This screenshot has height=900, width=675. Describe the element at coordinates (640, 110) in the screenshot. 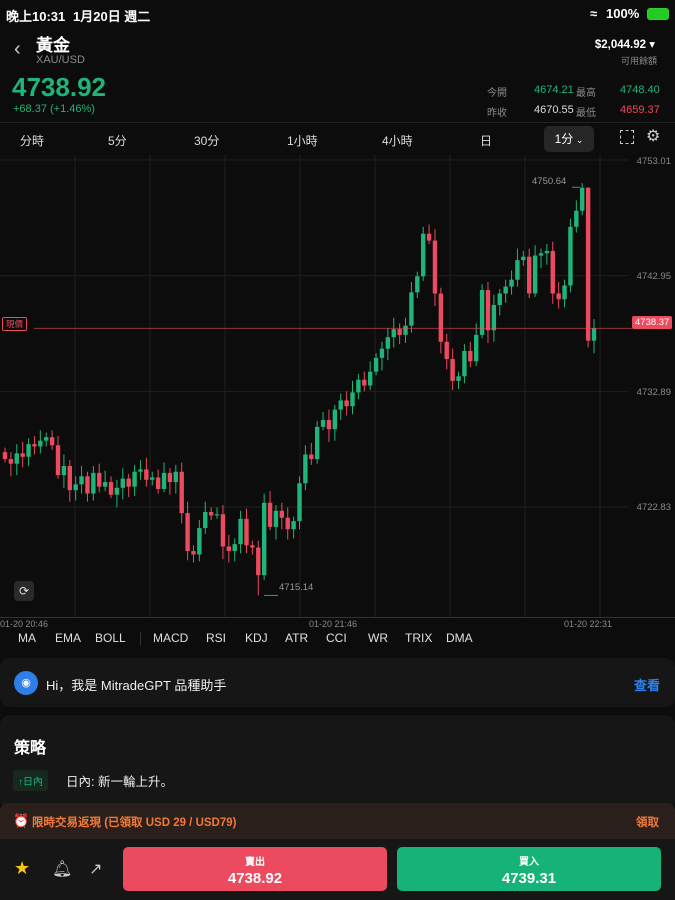

I see `low-value: 4659.37` at that location.